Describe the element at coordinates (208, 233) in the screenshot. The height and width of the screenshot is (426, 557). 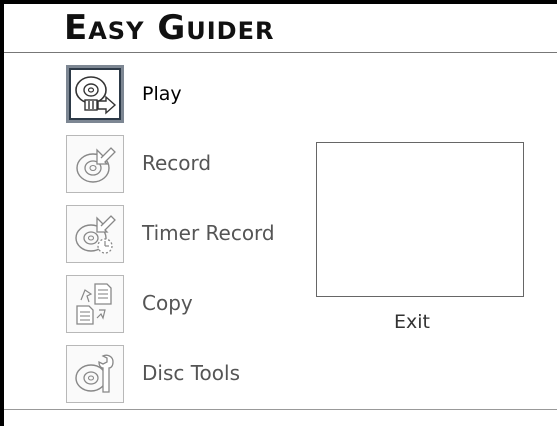
I see `menu-label-timer-record: Timer Record` at that location.